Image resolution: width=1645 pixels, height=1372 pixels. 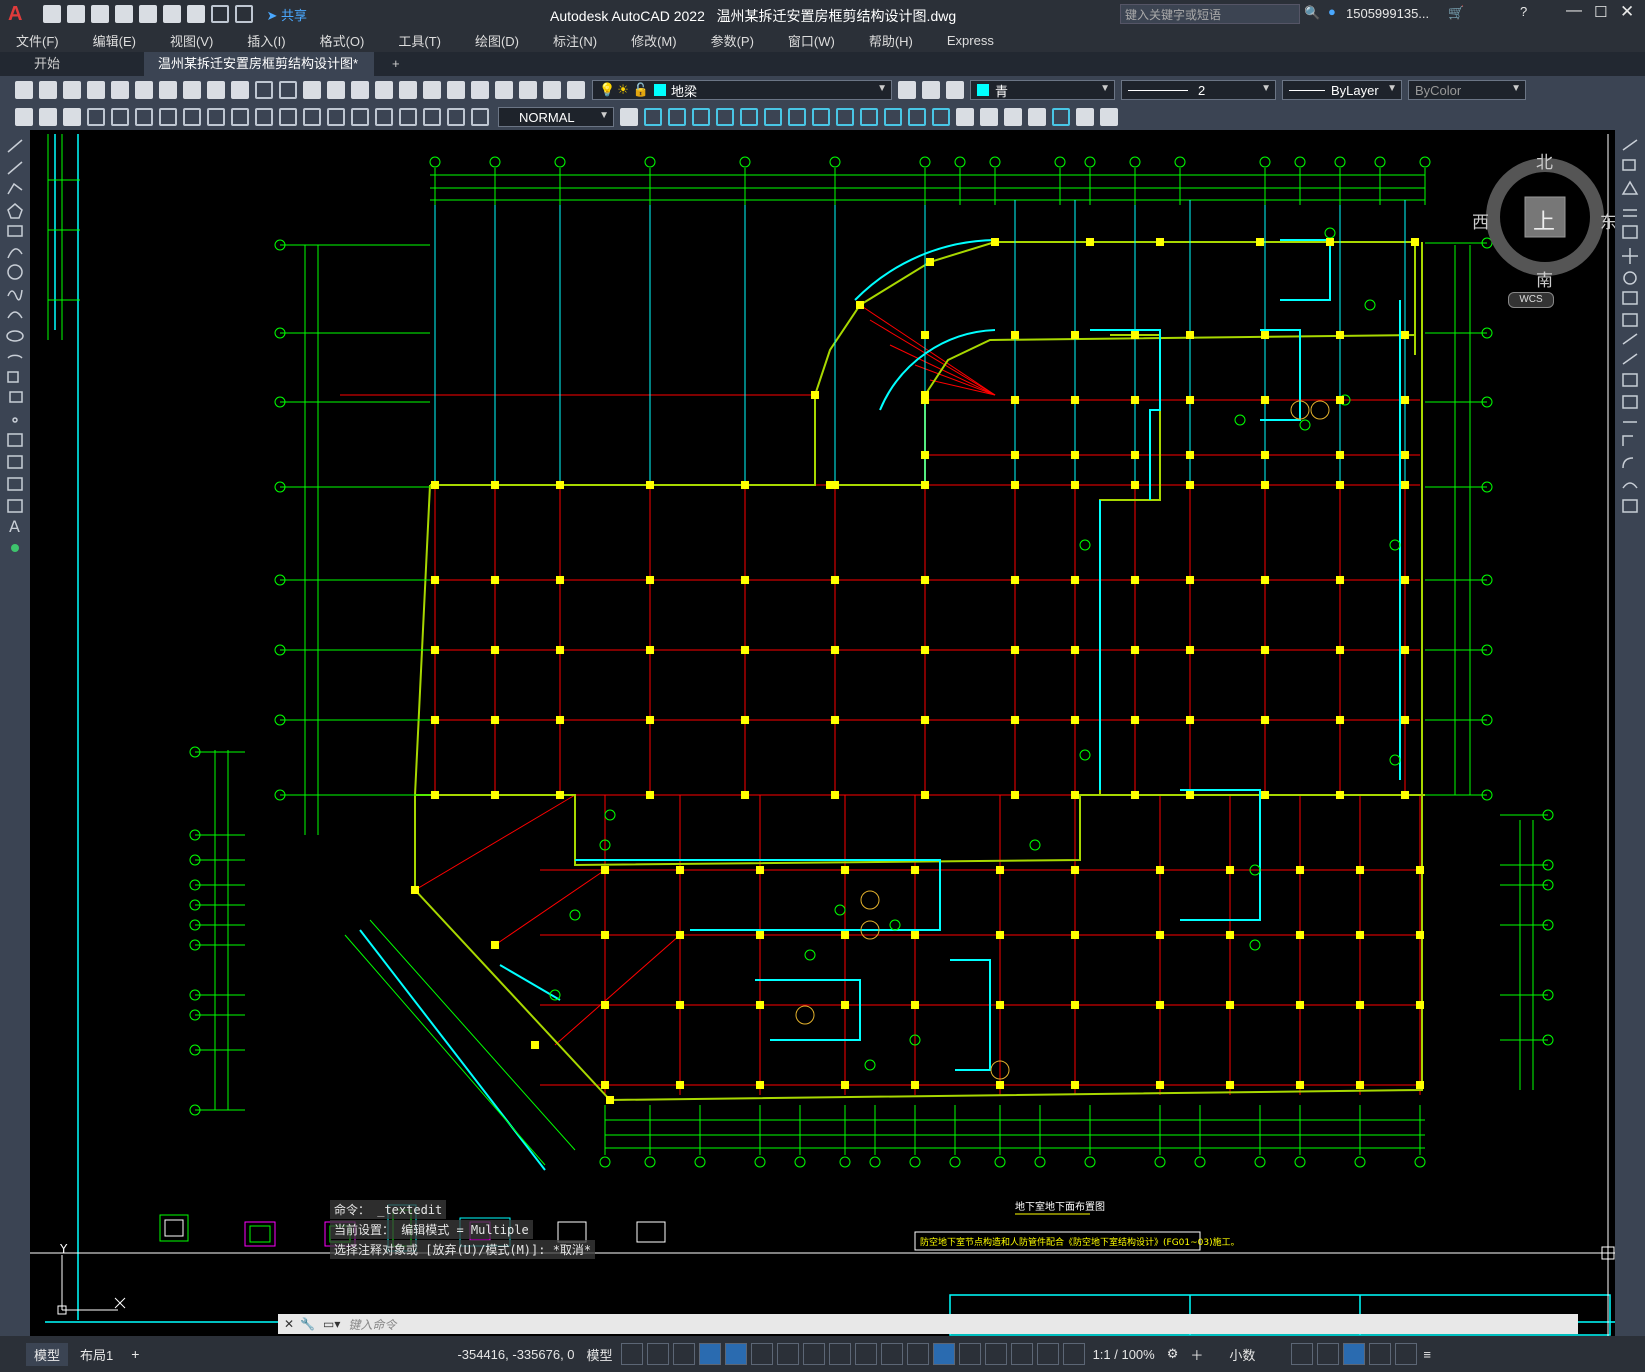 I want to click on lineweight-dropdown: ByLayer ▼, so click(x=1342, y=90).